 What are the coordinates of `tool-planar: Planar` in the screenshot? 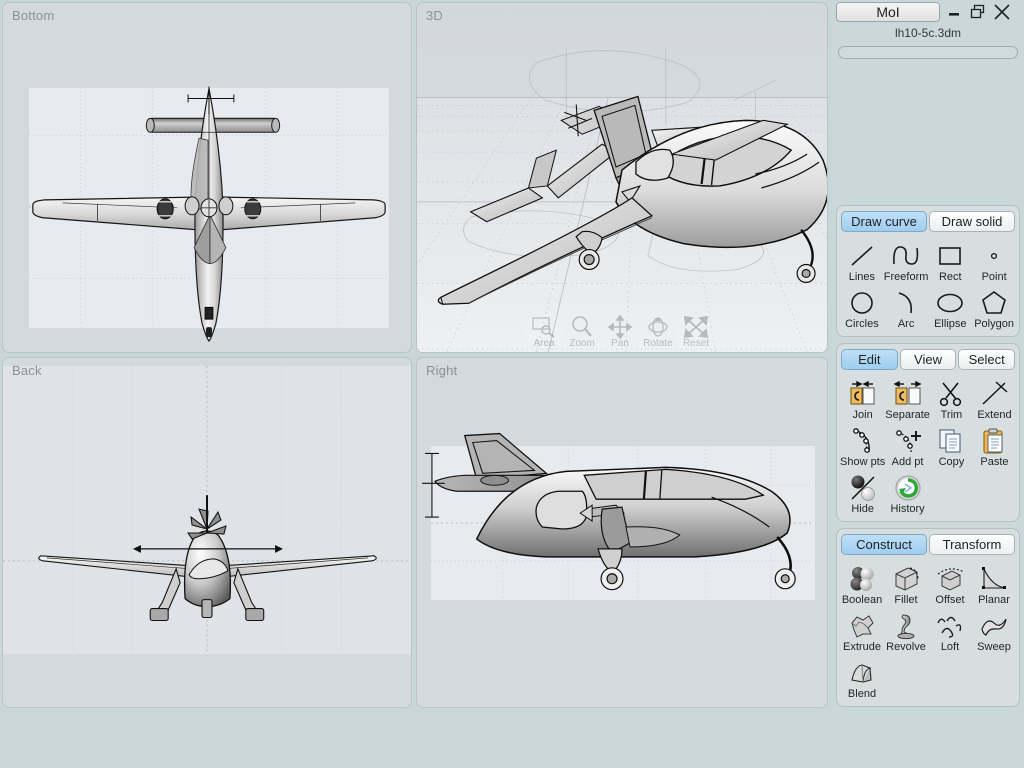 It's located at (994, 583).